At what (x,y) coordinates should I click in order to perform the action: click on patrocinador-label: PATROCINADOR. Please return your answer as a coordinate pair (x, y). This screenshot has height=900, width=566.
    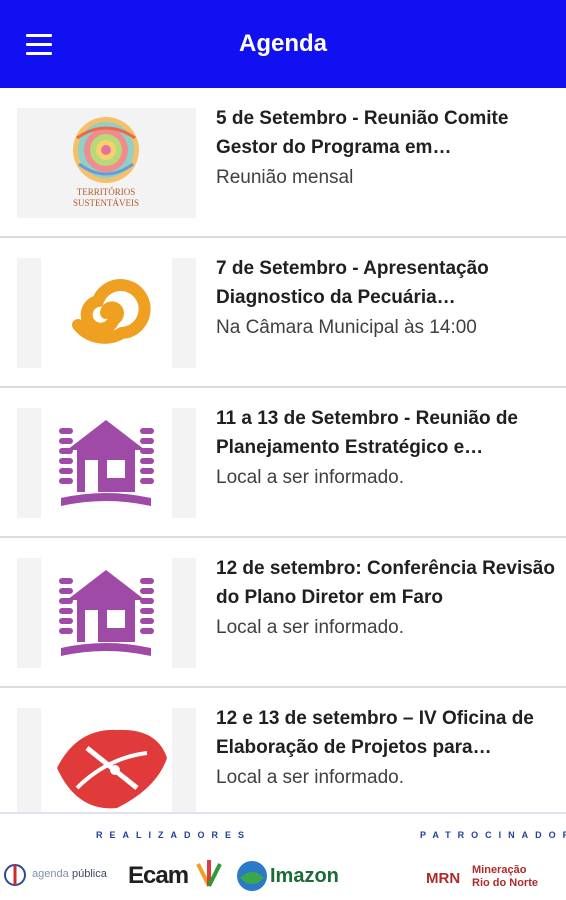
    Looking at the image, I should click on (493, 835).